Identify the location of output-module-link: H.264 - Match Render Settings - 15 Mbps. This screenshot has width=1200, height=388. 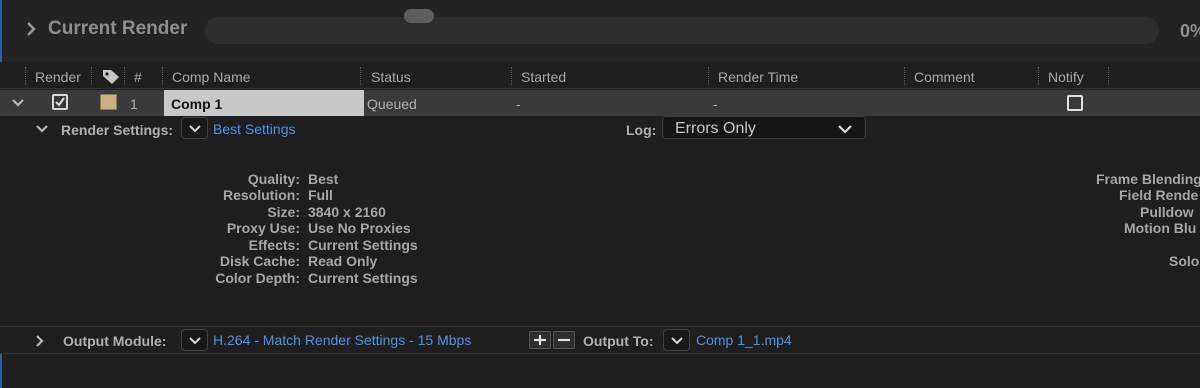
(342, 340).